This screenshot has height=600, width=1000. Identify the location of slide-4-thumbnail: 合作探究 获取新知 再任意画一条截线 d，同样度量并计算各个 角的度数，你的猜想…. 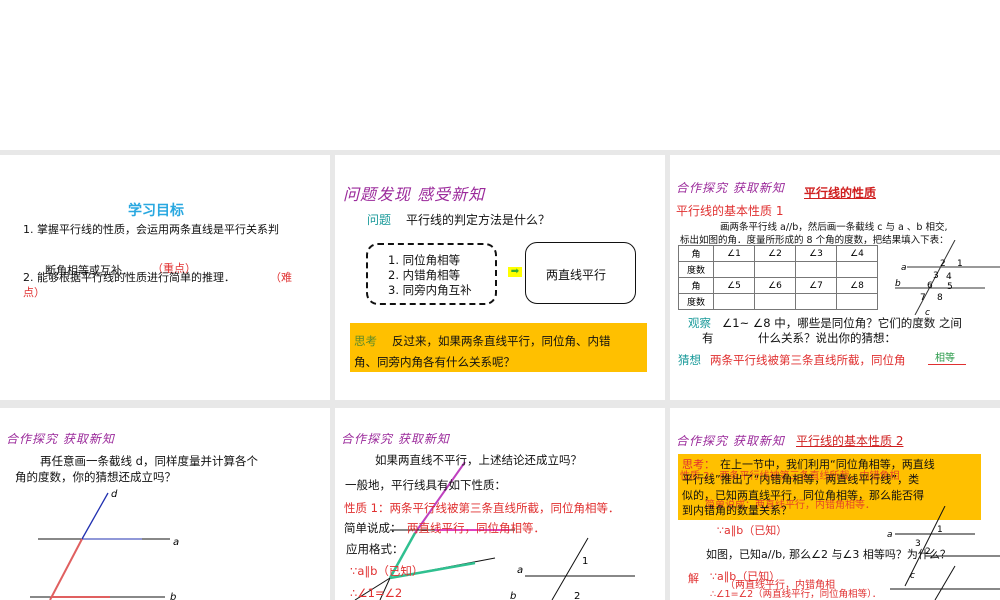
(165, 504).